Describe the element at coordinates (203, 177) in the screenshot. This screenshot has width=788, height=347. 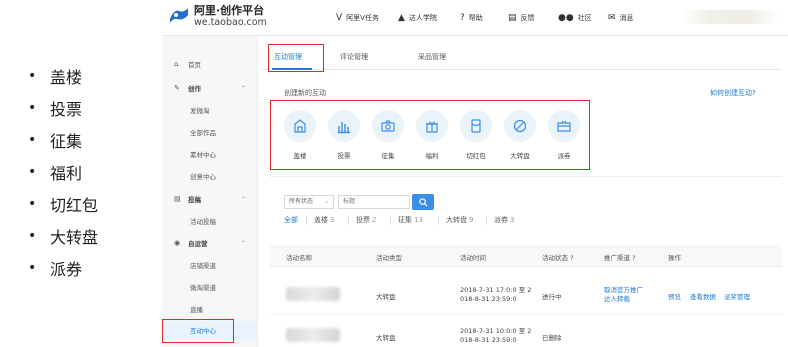
I see `sidebar-item-label: 创意中心` at that location.